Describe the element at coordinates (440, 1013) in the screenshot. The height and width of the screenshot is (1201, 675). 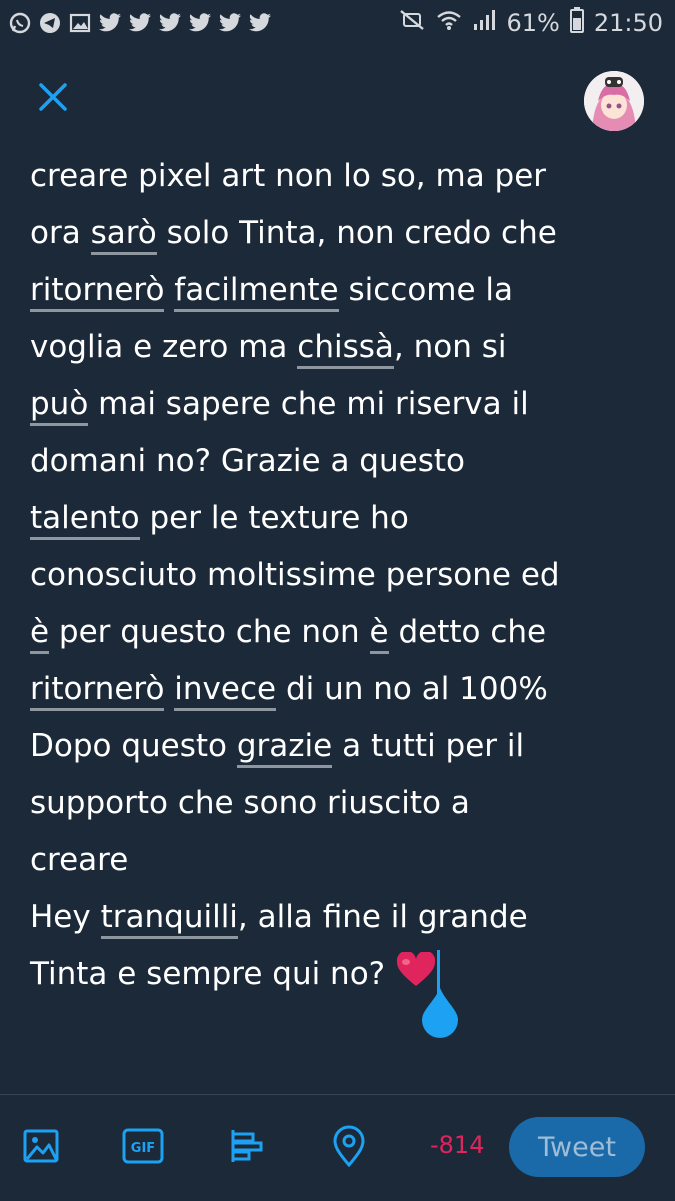
I see `cursor-handle` at that location.